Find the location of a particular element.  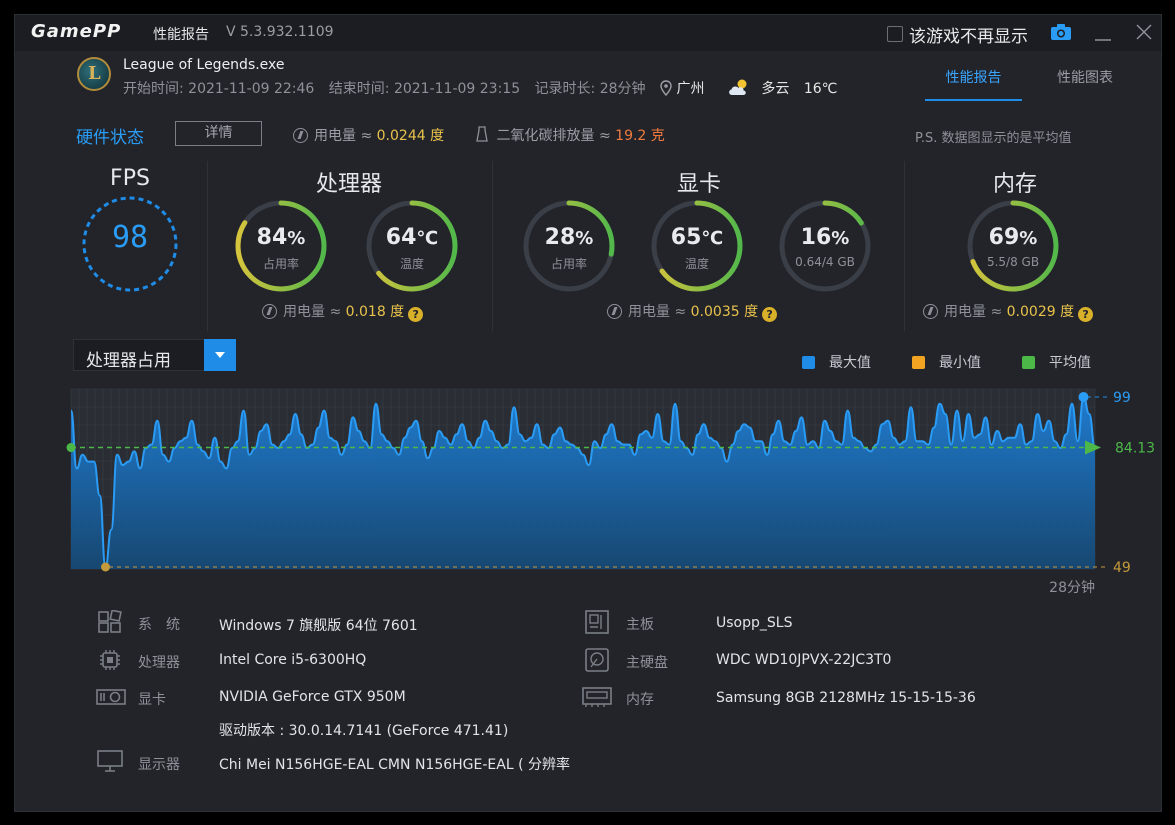

gpu-temp-gauge: 65℃ 温度 is located at coordinates (697, 246).